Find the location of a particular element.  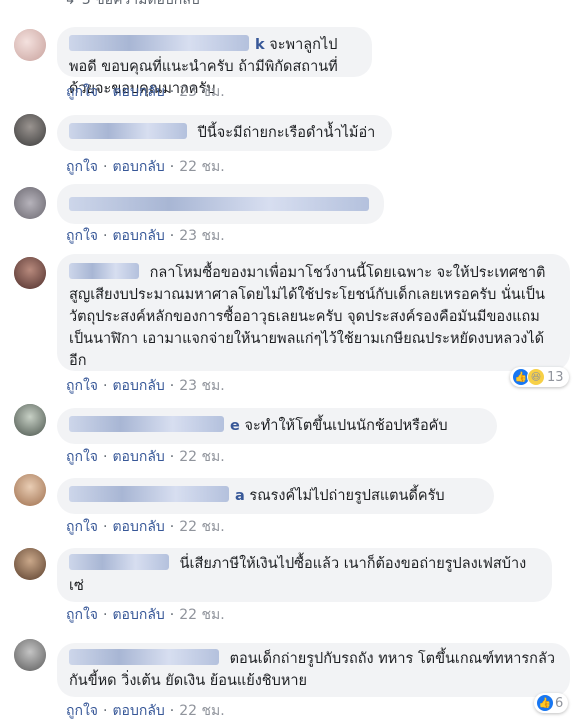

commenter-name: k is located at coordinates (260, 45).